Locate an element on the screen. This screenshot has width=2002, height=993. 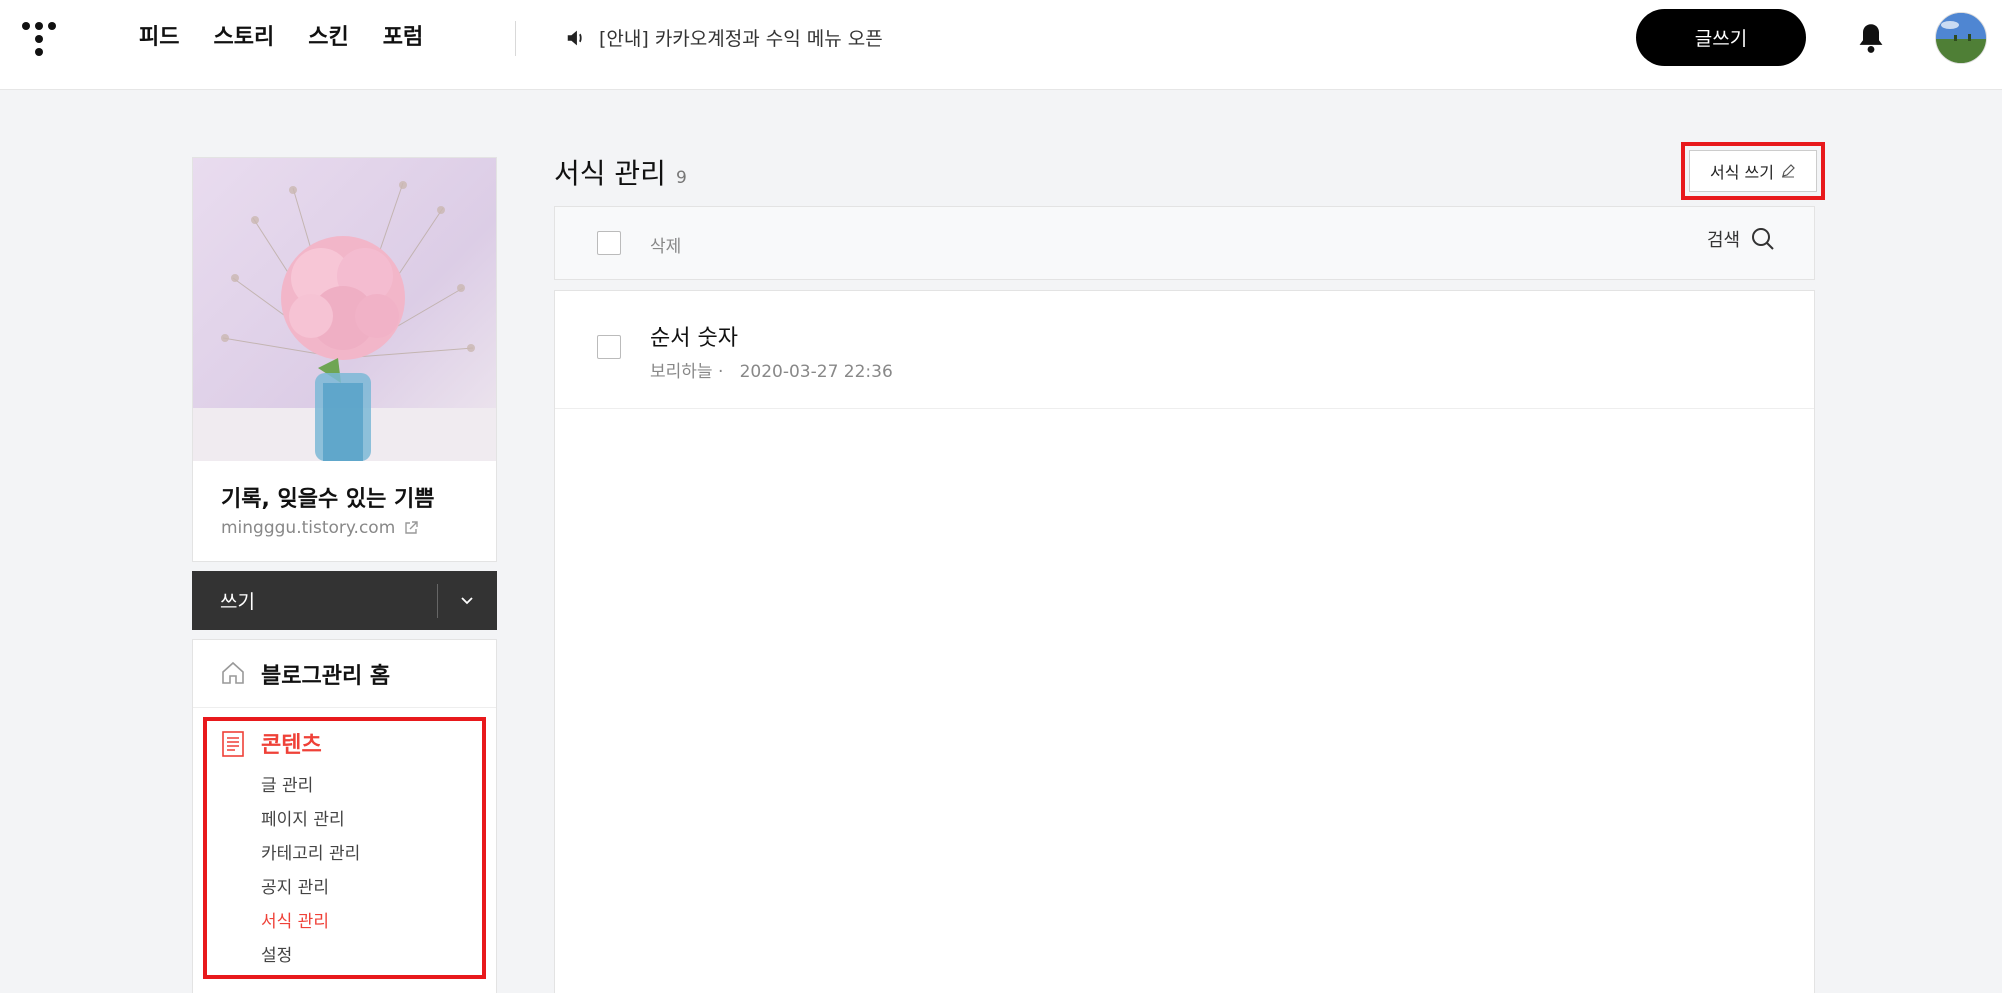
template-author: 보리하늘 is located at coordinates (681, 372).